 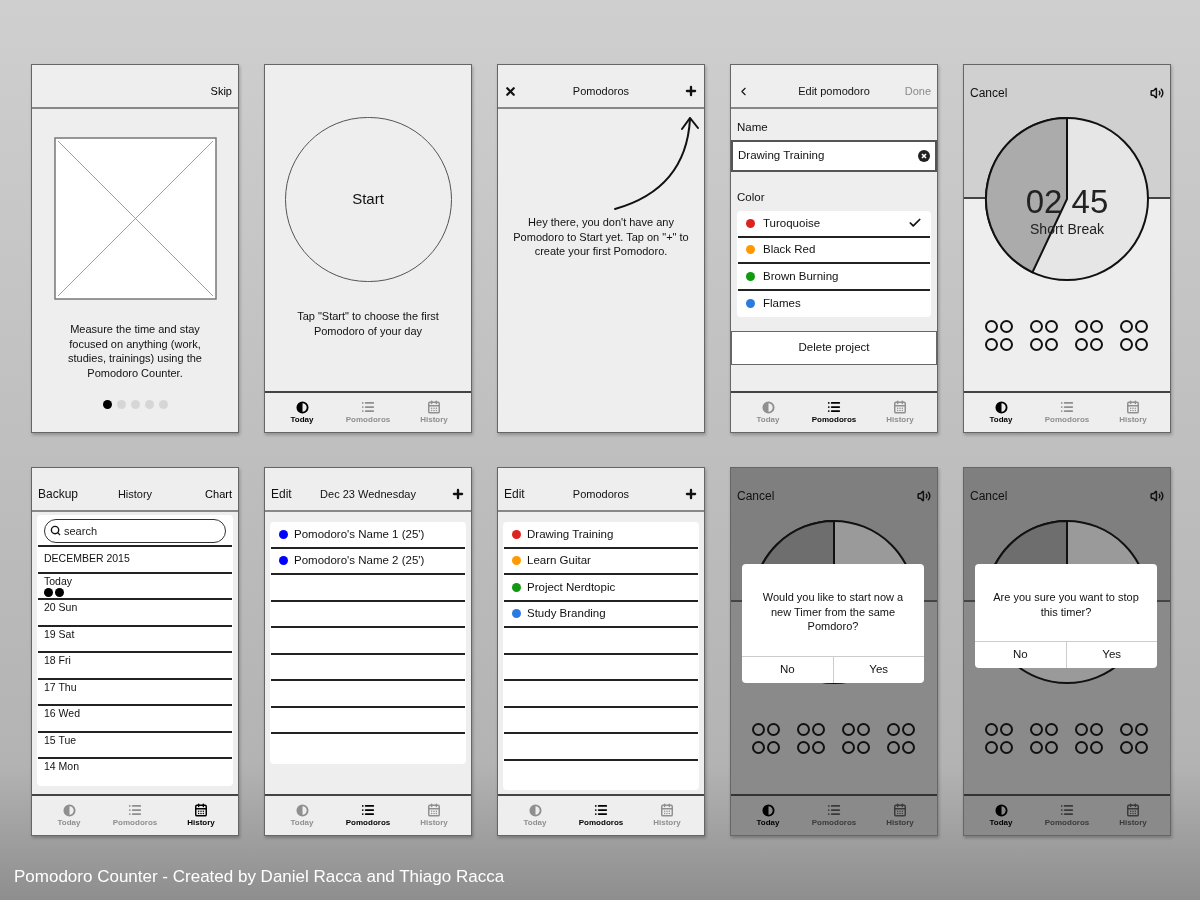 What do you see at coordinates (559, 561) in the screenshot?
I see `pomodoro-name: Learn Guitar` at bounding box center [559, 561].